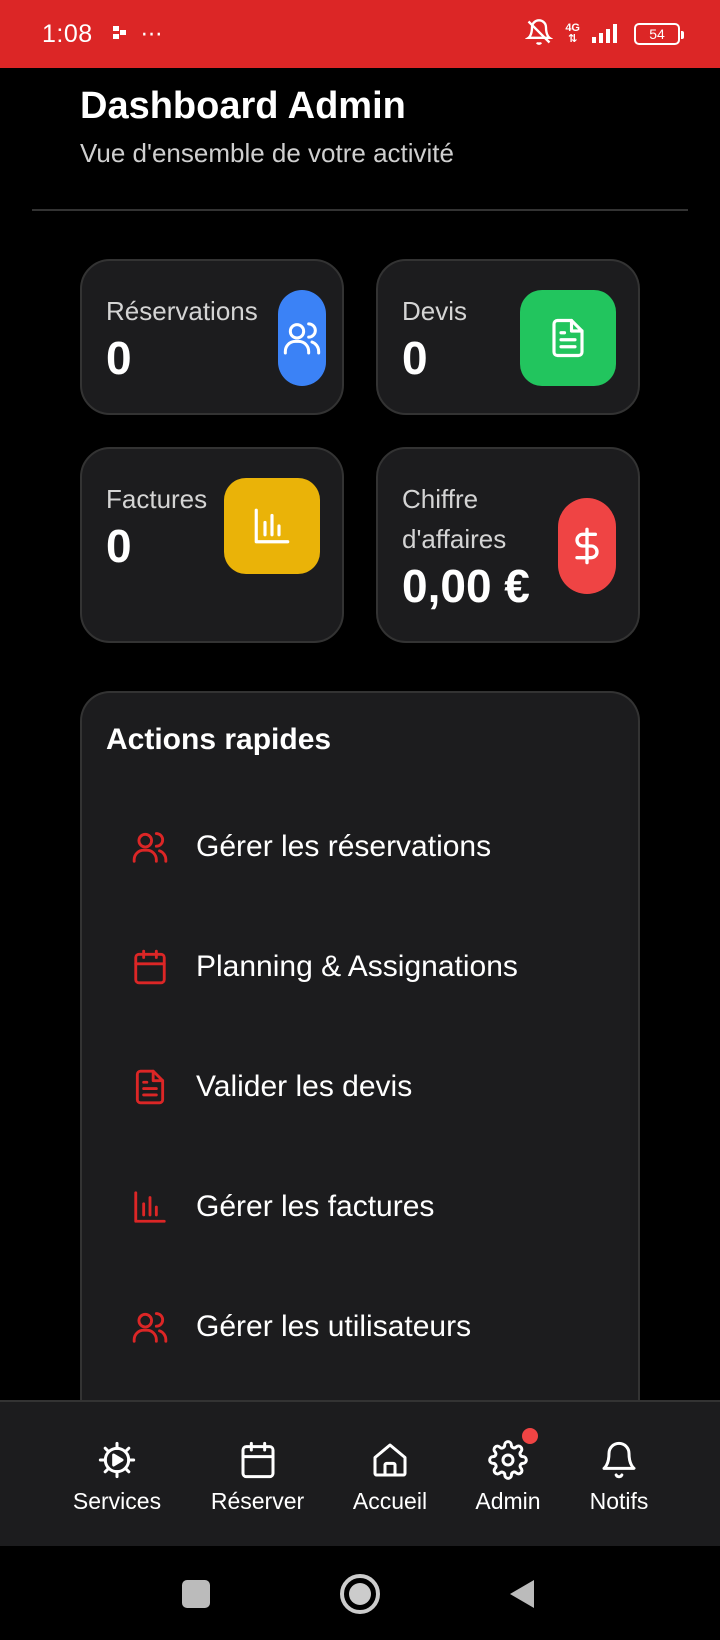 This screenshot has width=720, height=1640. Describe the element at coordinates (530, 1436) in the screenshot. I see `notification-dot` at that location.